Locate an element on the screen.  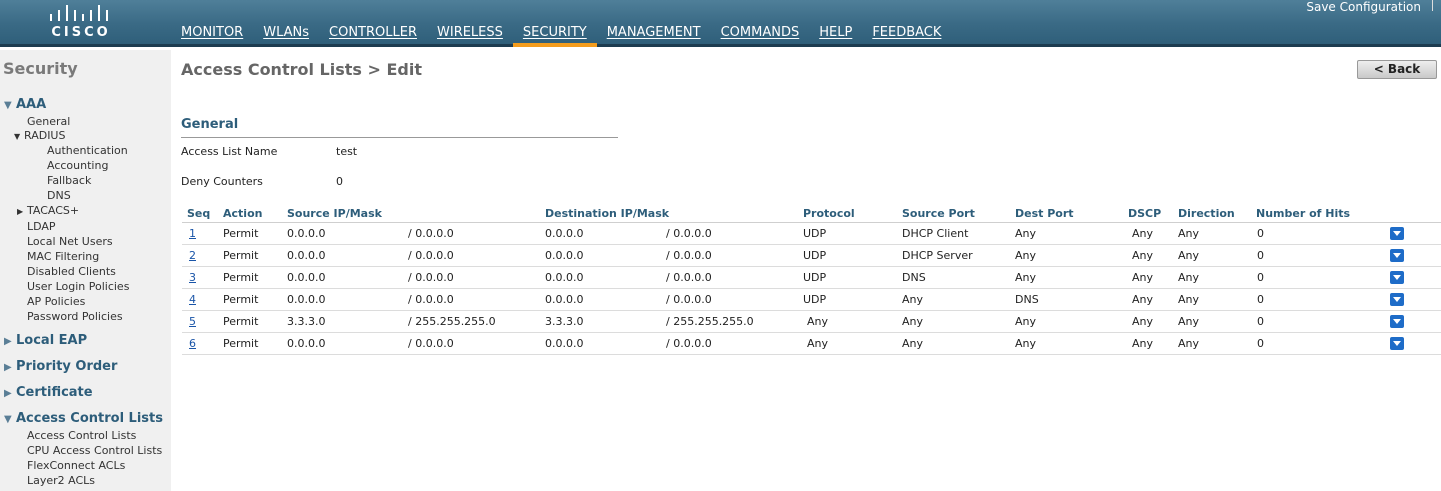
sidebar-item-access-control-lists: Access Control Lists is located at coordinates (81, 435).